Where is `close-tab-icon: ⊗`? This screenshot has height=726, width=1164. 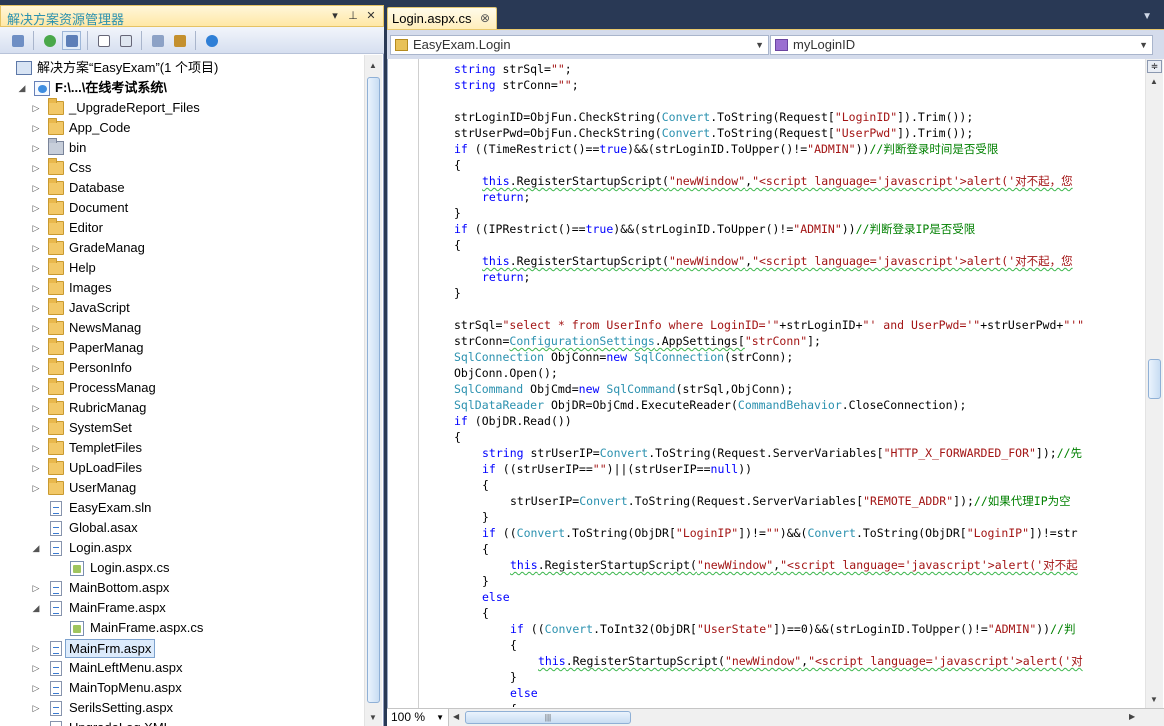 close-tab-icon: ⊗ is located at coordinates (485, 18).